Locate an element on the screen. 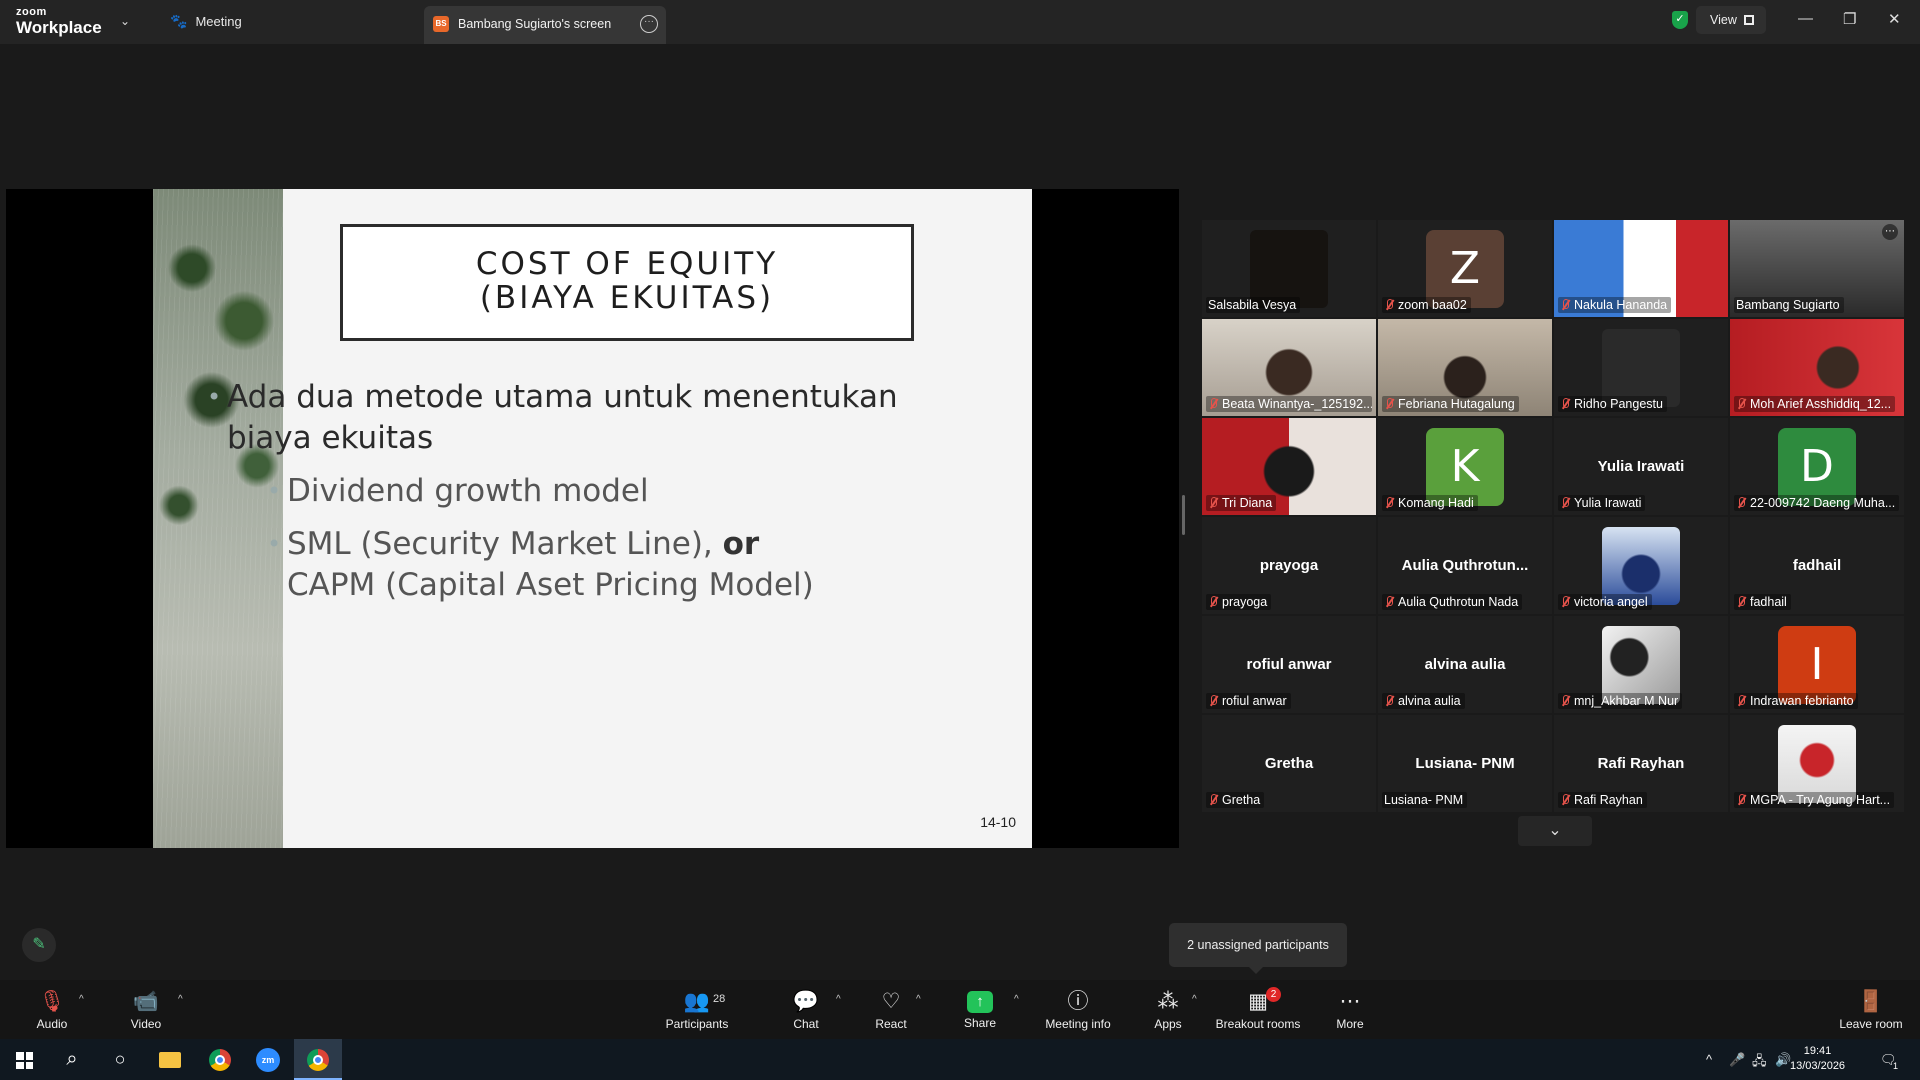  tile-more-icon: ⋯ is located at coordinates (1890, 232).